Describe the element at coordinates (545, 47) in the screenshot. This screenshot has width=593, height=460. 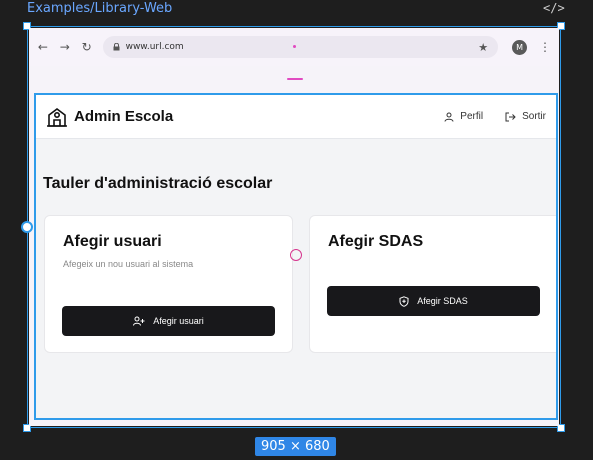
I see `more-menu-icon: ⋮` at that location.